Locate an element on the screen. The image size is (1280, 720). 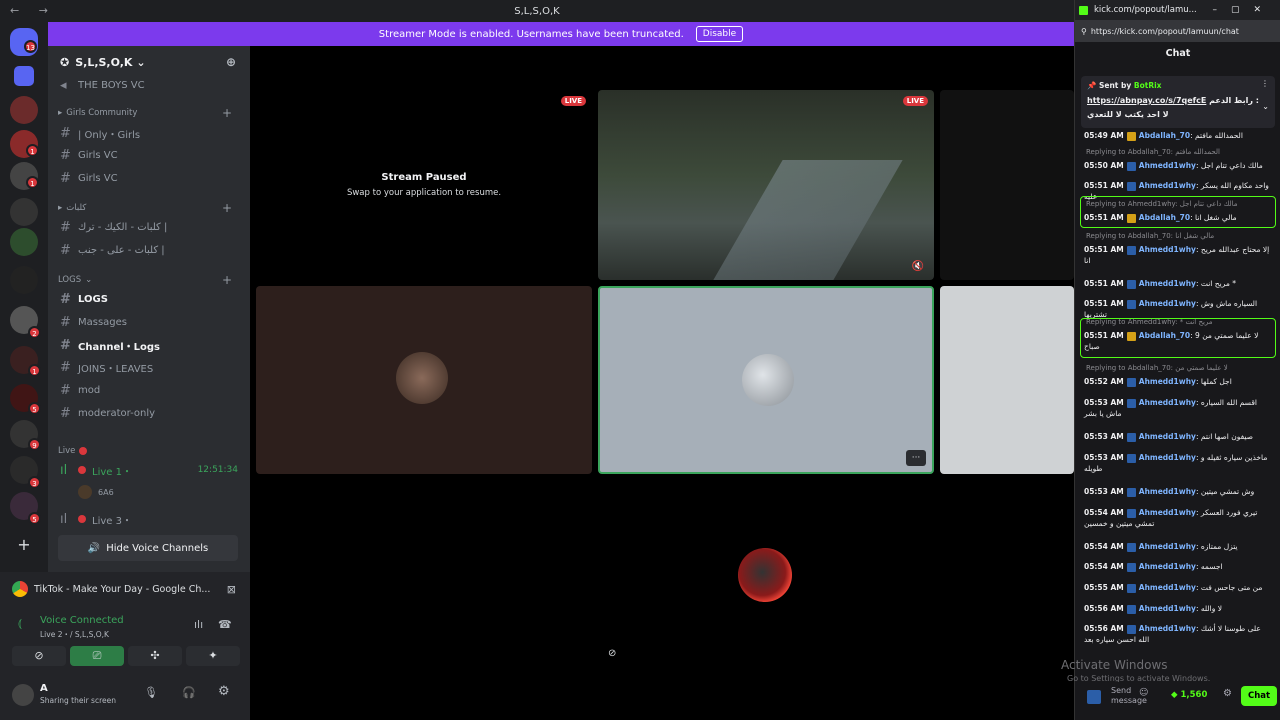
muted-icon: 🔇 is located at coordinates (918, 266).